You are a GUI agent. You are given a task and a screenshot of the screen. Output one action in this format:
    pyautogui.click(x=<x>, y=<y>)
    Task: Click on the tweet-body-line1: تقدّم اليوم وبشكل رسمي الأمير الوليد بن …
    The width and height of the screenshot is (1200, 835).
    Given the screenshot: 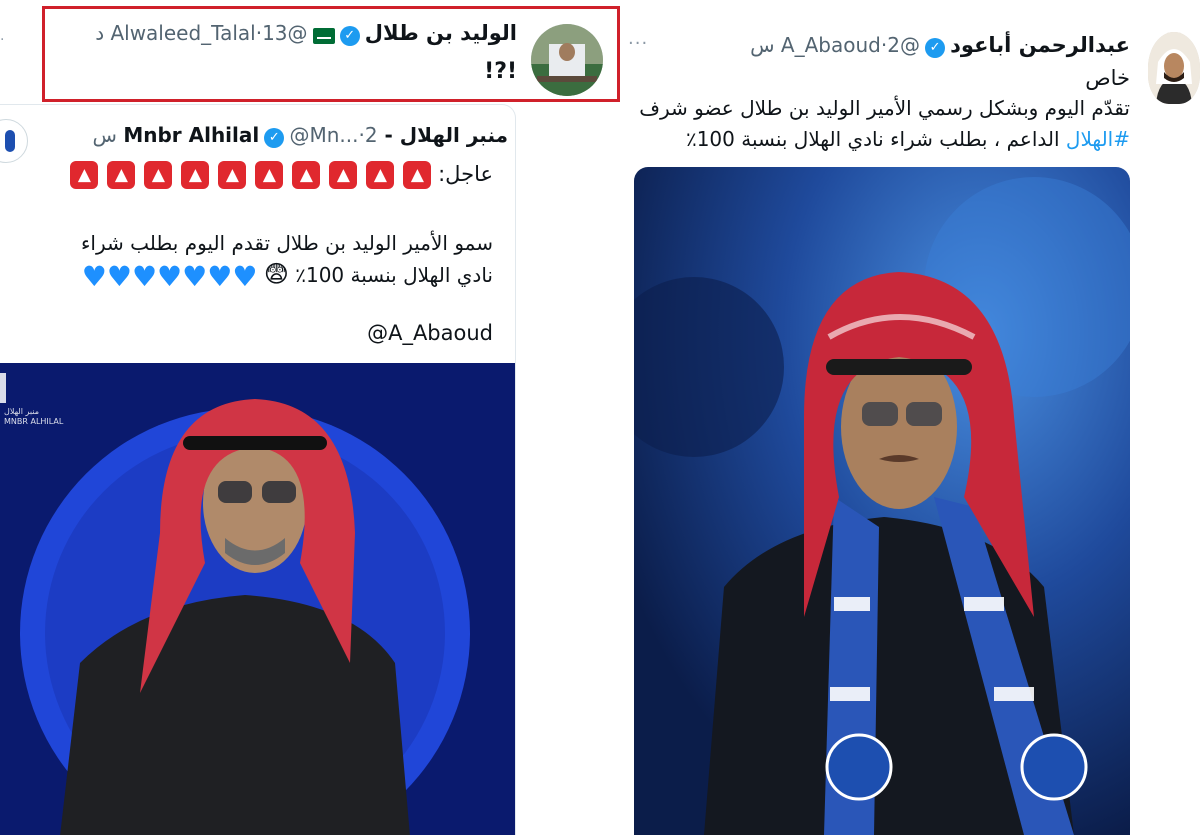 What is the action you would take?
    pyautogui.click(x=884, y=108)
    